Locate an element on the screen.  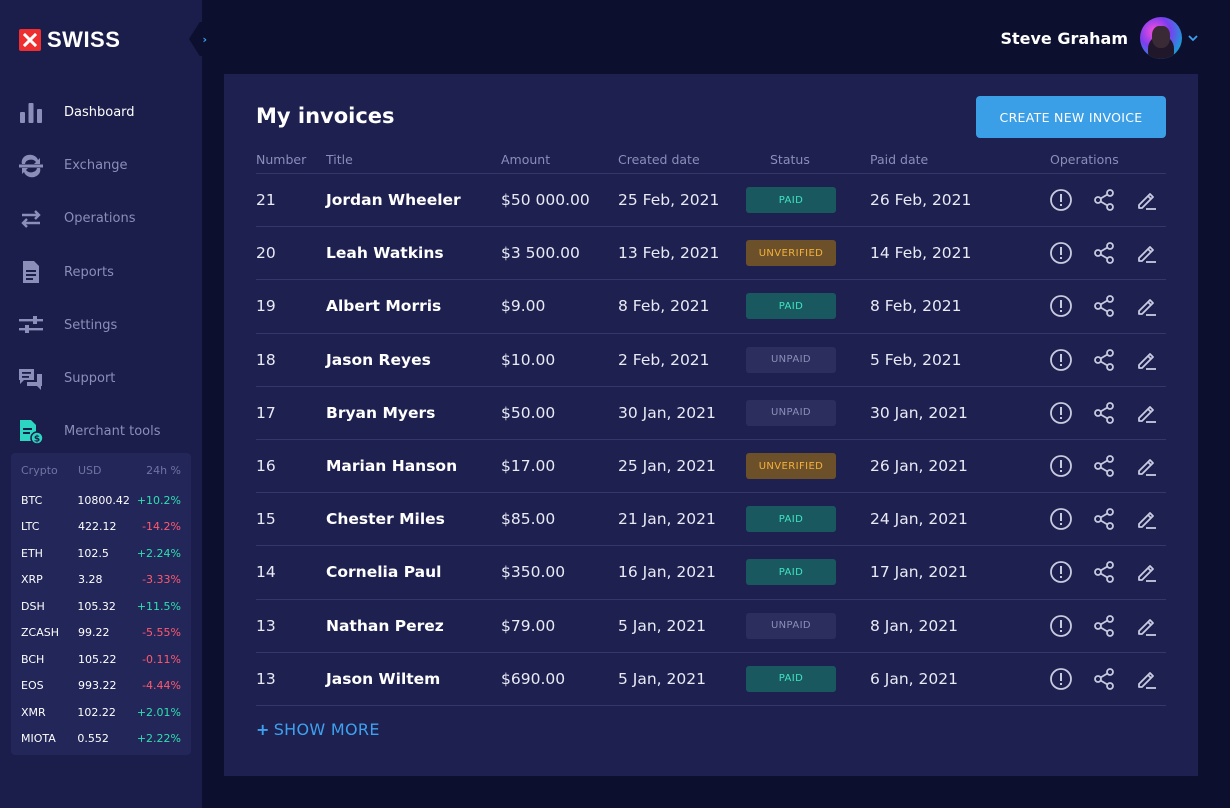
sidebar-item-exchange: Exchange is located at coordinates (101, 165).